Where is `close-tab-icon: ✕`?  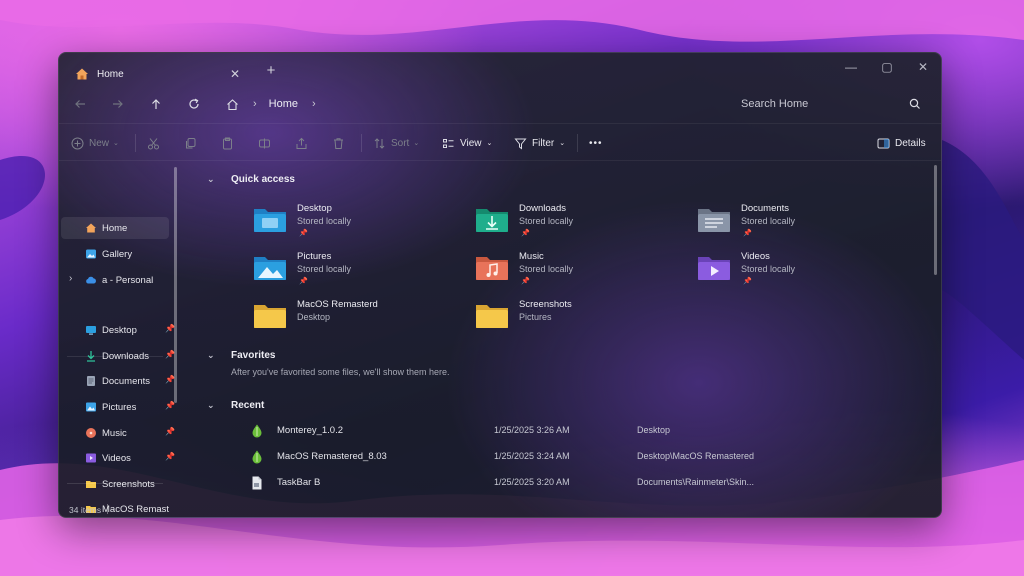 close-tab-icon: ✕ is located at coordinates (235, 74).